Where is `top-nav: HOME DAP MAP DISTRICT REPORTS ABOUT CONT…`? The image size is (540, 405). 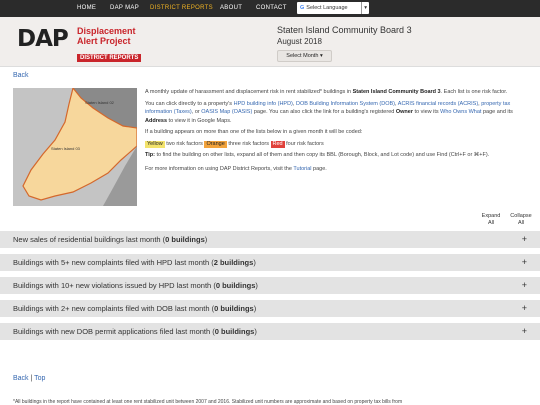
top-nav: HOME DAP MAP DISTRICT REPORTS ABOUT CONT… is located at coordinates (270, 8).